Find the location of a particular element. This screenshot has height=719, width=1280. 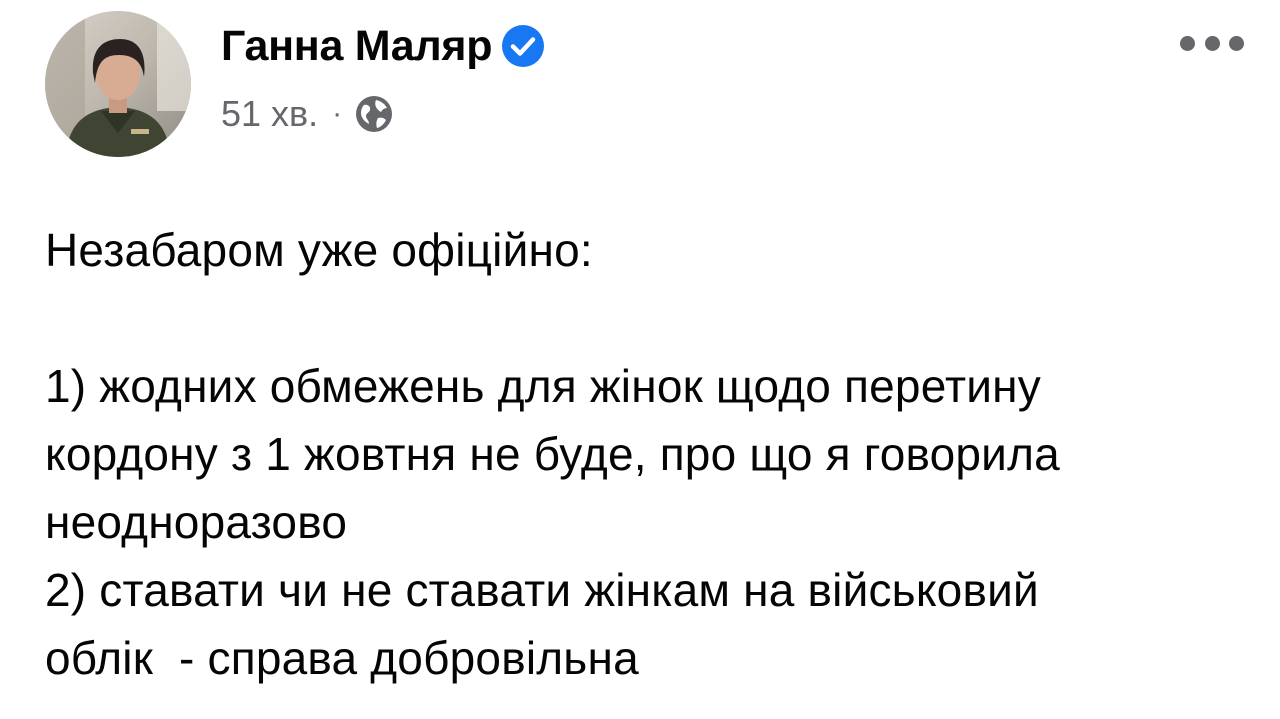

globe-icon is located at coordinates (374, 114).